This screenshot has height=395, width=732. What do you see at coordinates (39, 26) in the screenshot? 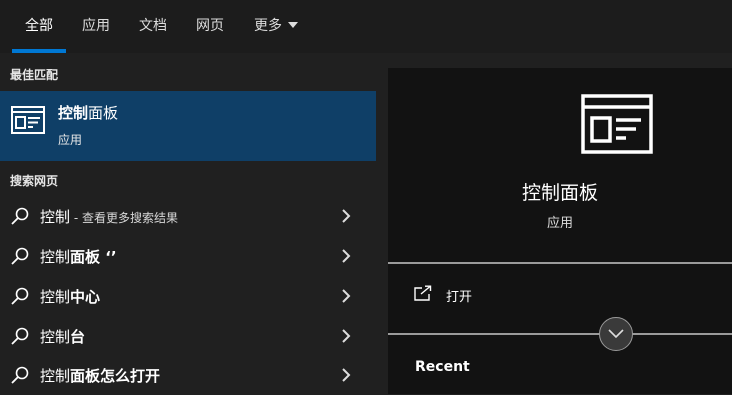
I see `tab-all: 全部` at bounding box center [39, 26].